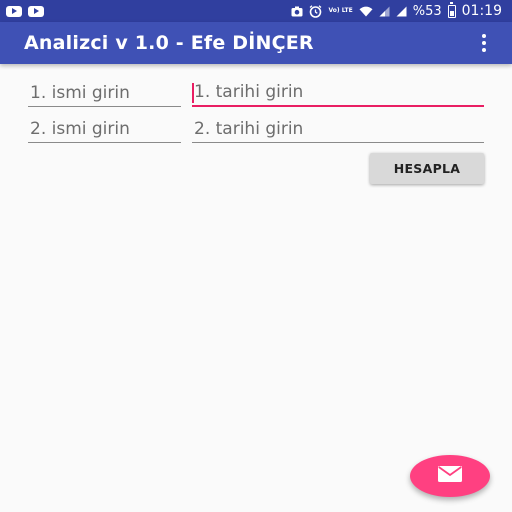  I want to click on volte-indicator: Vo) LTE, so click(340, 10).